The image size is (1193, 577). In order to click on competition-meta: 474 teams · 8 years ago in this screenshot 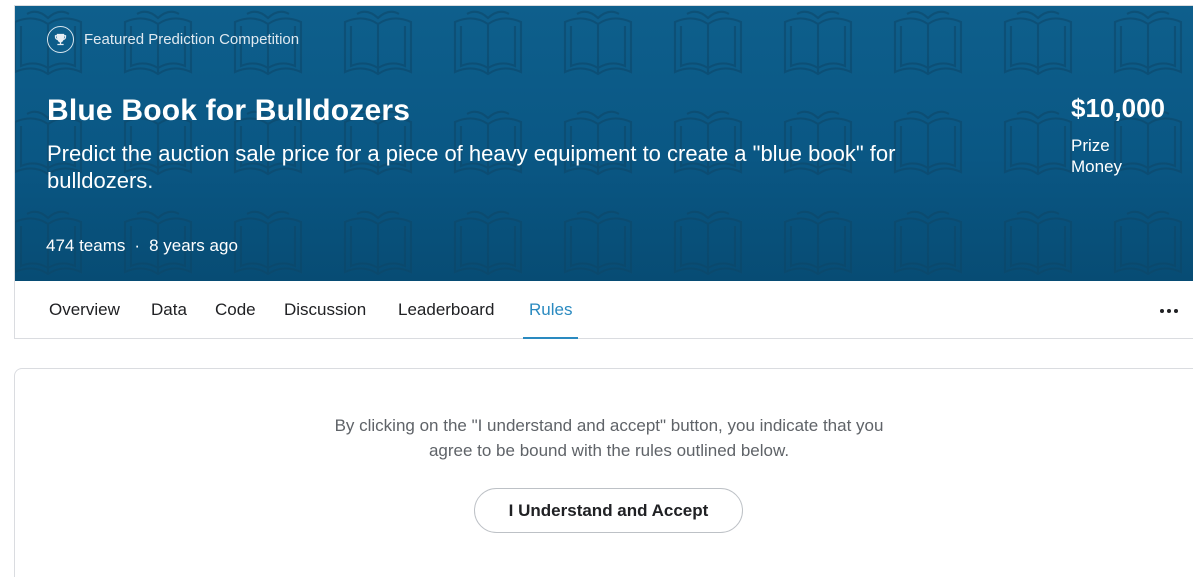, I will do `click(142, 246)`.